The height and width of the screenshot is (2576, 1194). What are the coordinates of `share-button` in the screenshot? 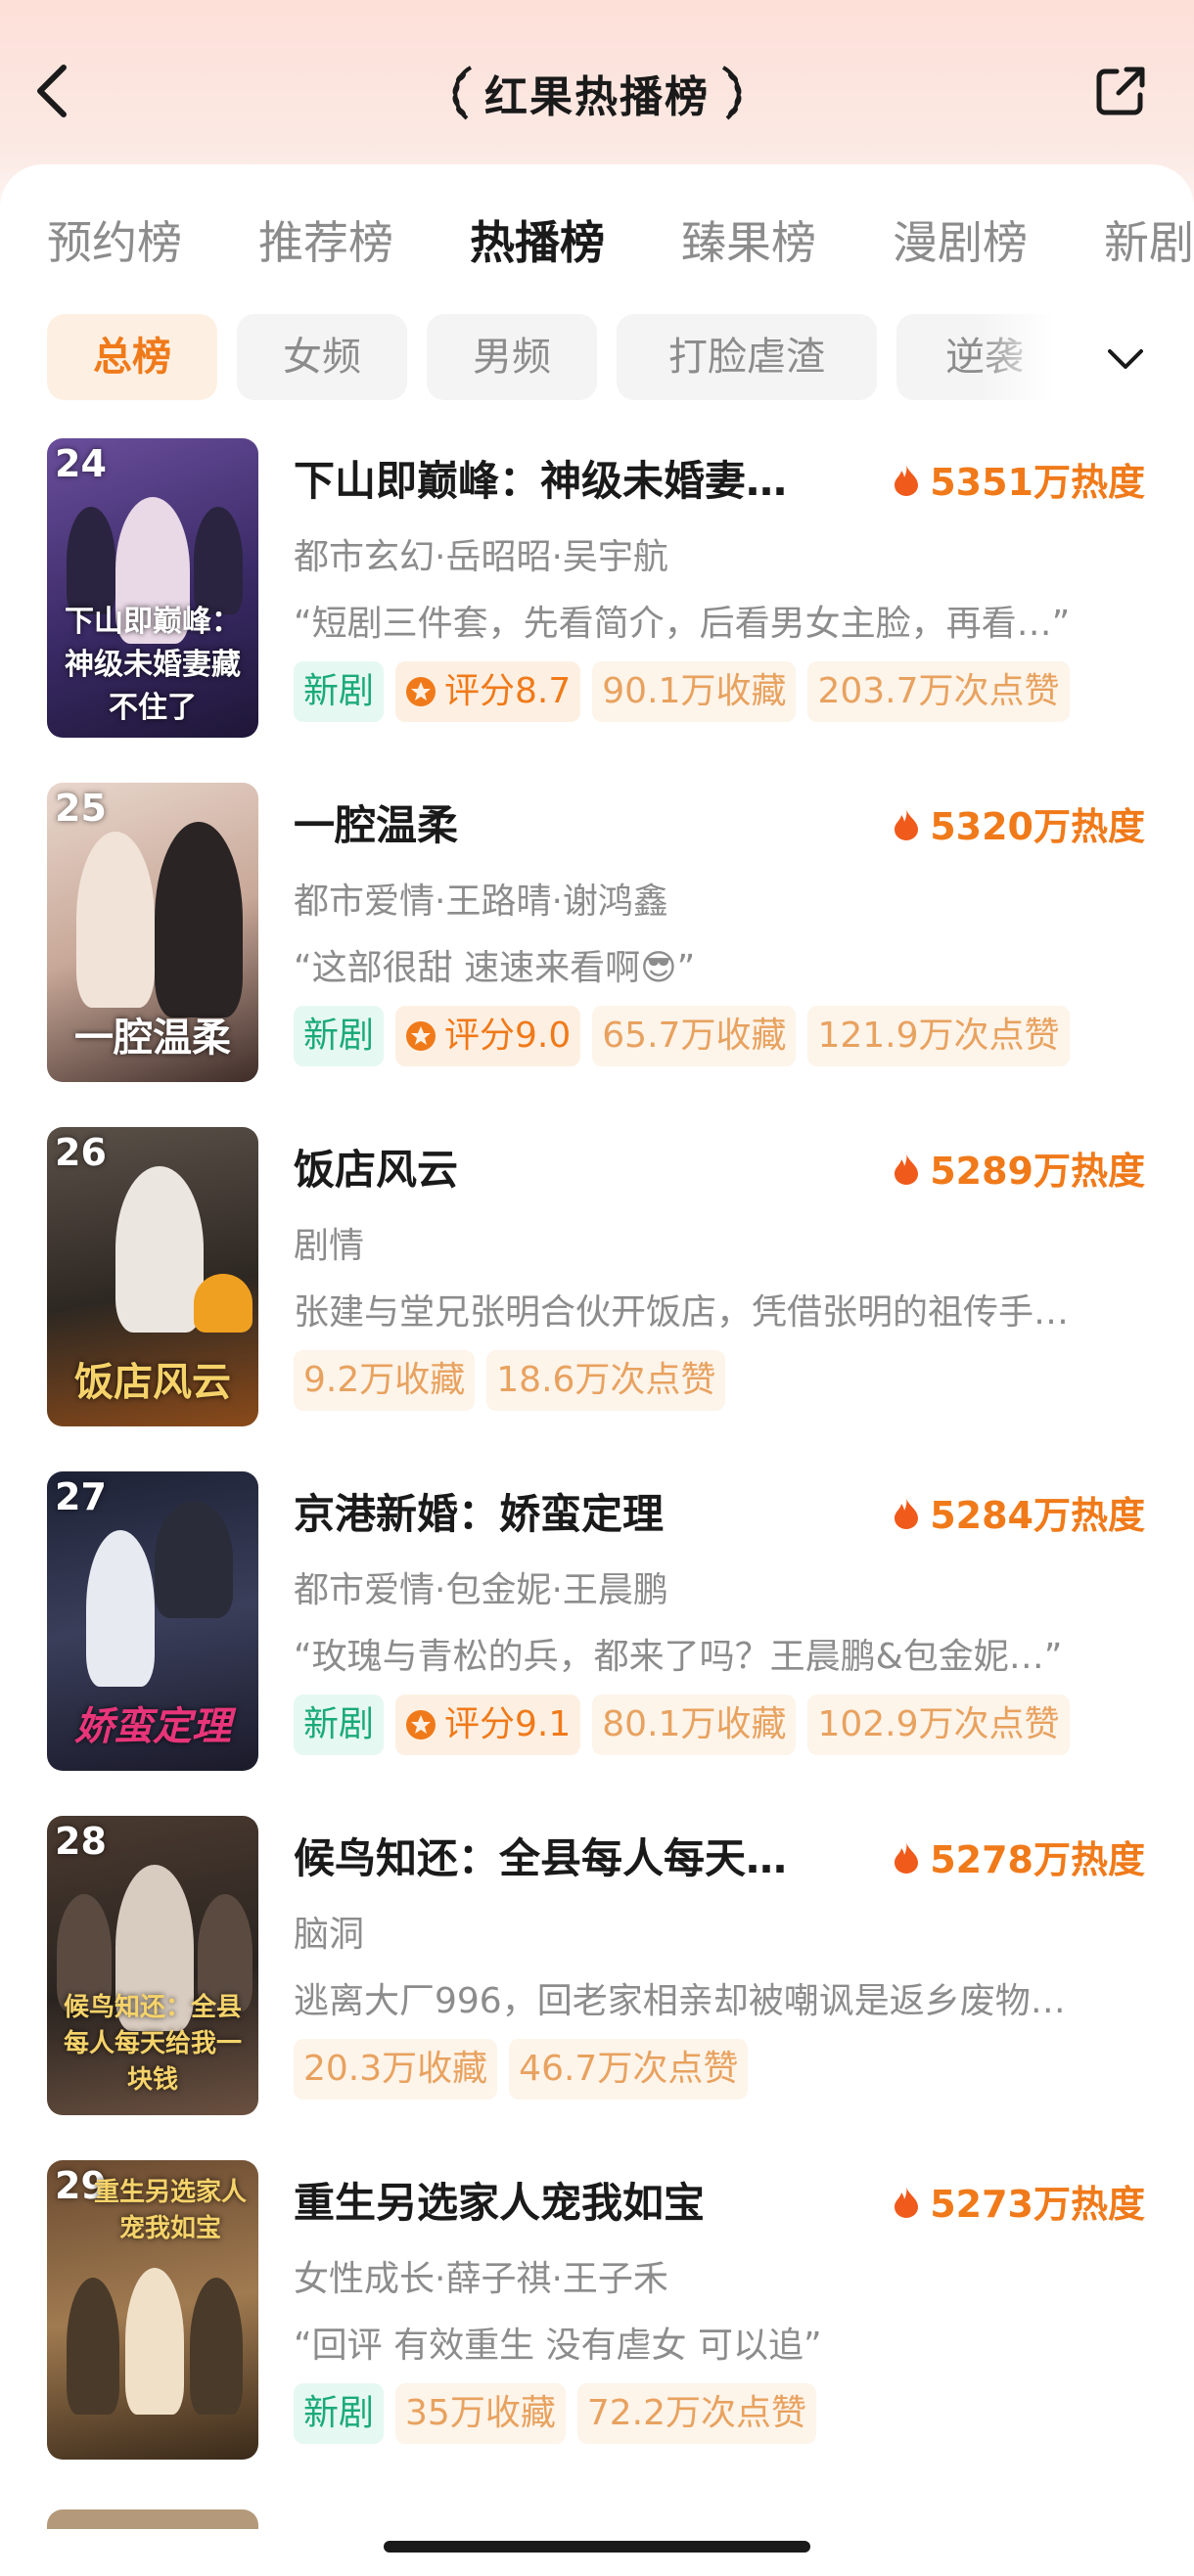 It's located at (1120, 91).